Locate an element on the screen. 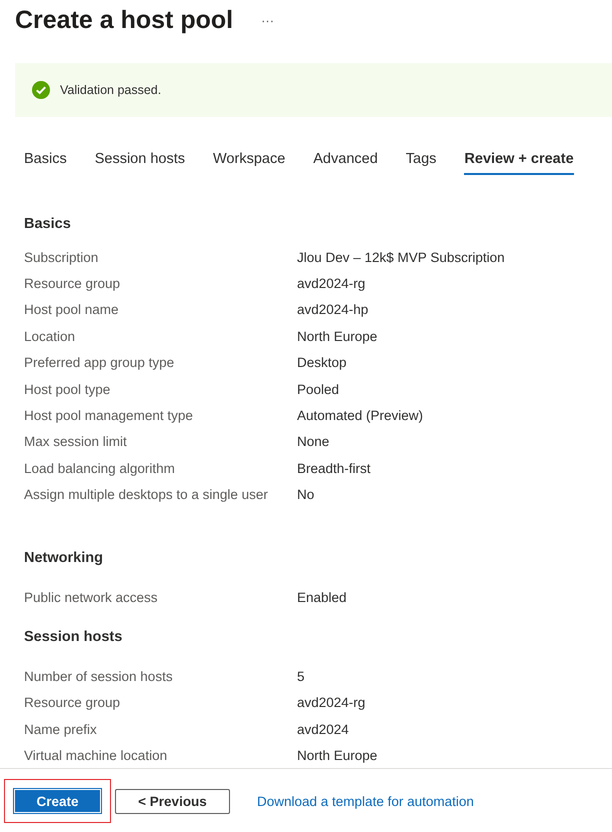 This screenshot has height=832, width=612. field-value: Jlou Dev – 12k$ MVP Subscription is located at coordinates (401, 257).